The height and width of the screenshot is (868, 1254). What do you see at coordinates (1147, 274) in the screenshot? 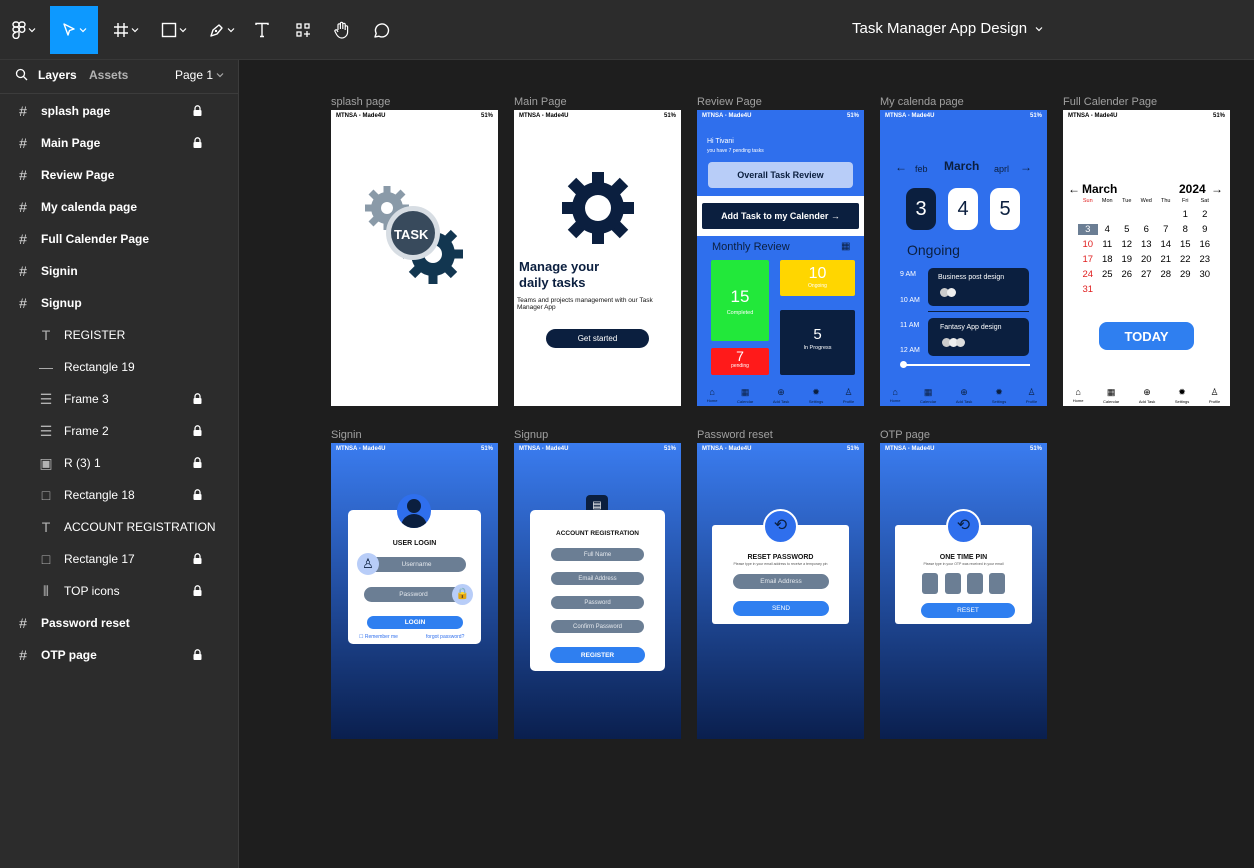
I see `calendar-day: 27` at bounding box center [1147, 274].